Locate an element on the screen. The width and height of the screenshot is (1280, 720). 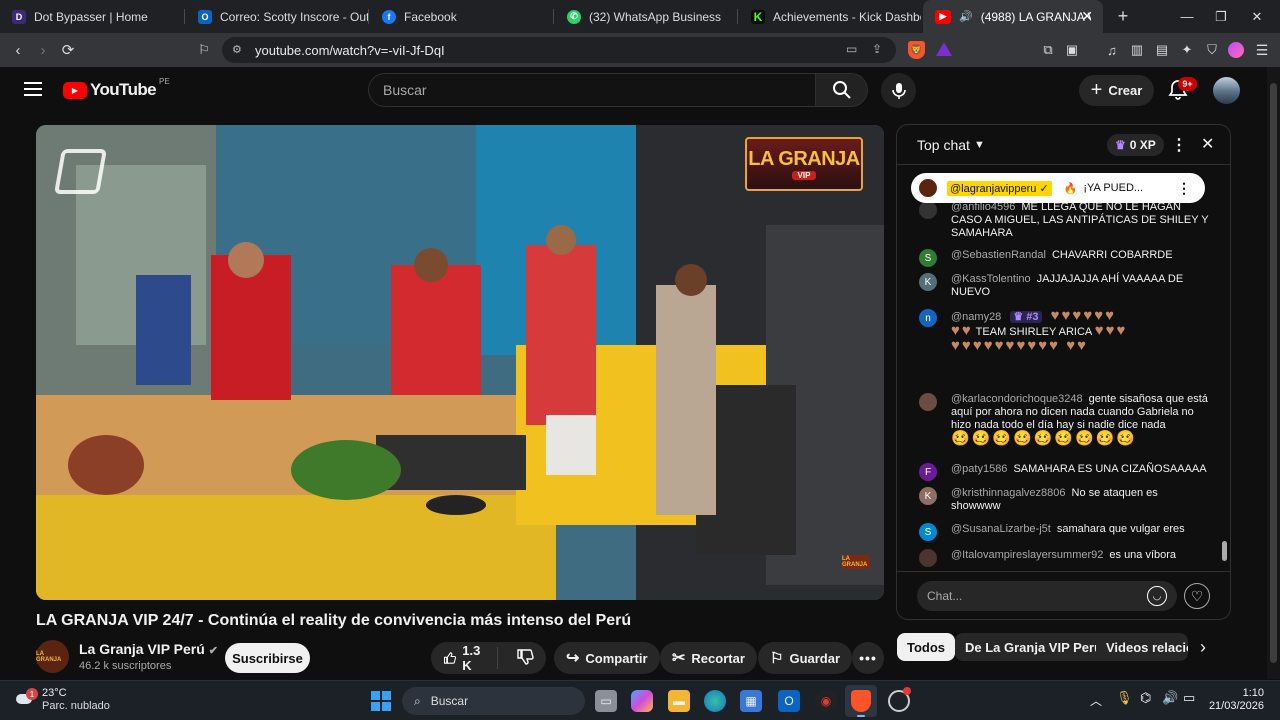
chip-related: Videos relacio is located at coordinates (1142, 647).